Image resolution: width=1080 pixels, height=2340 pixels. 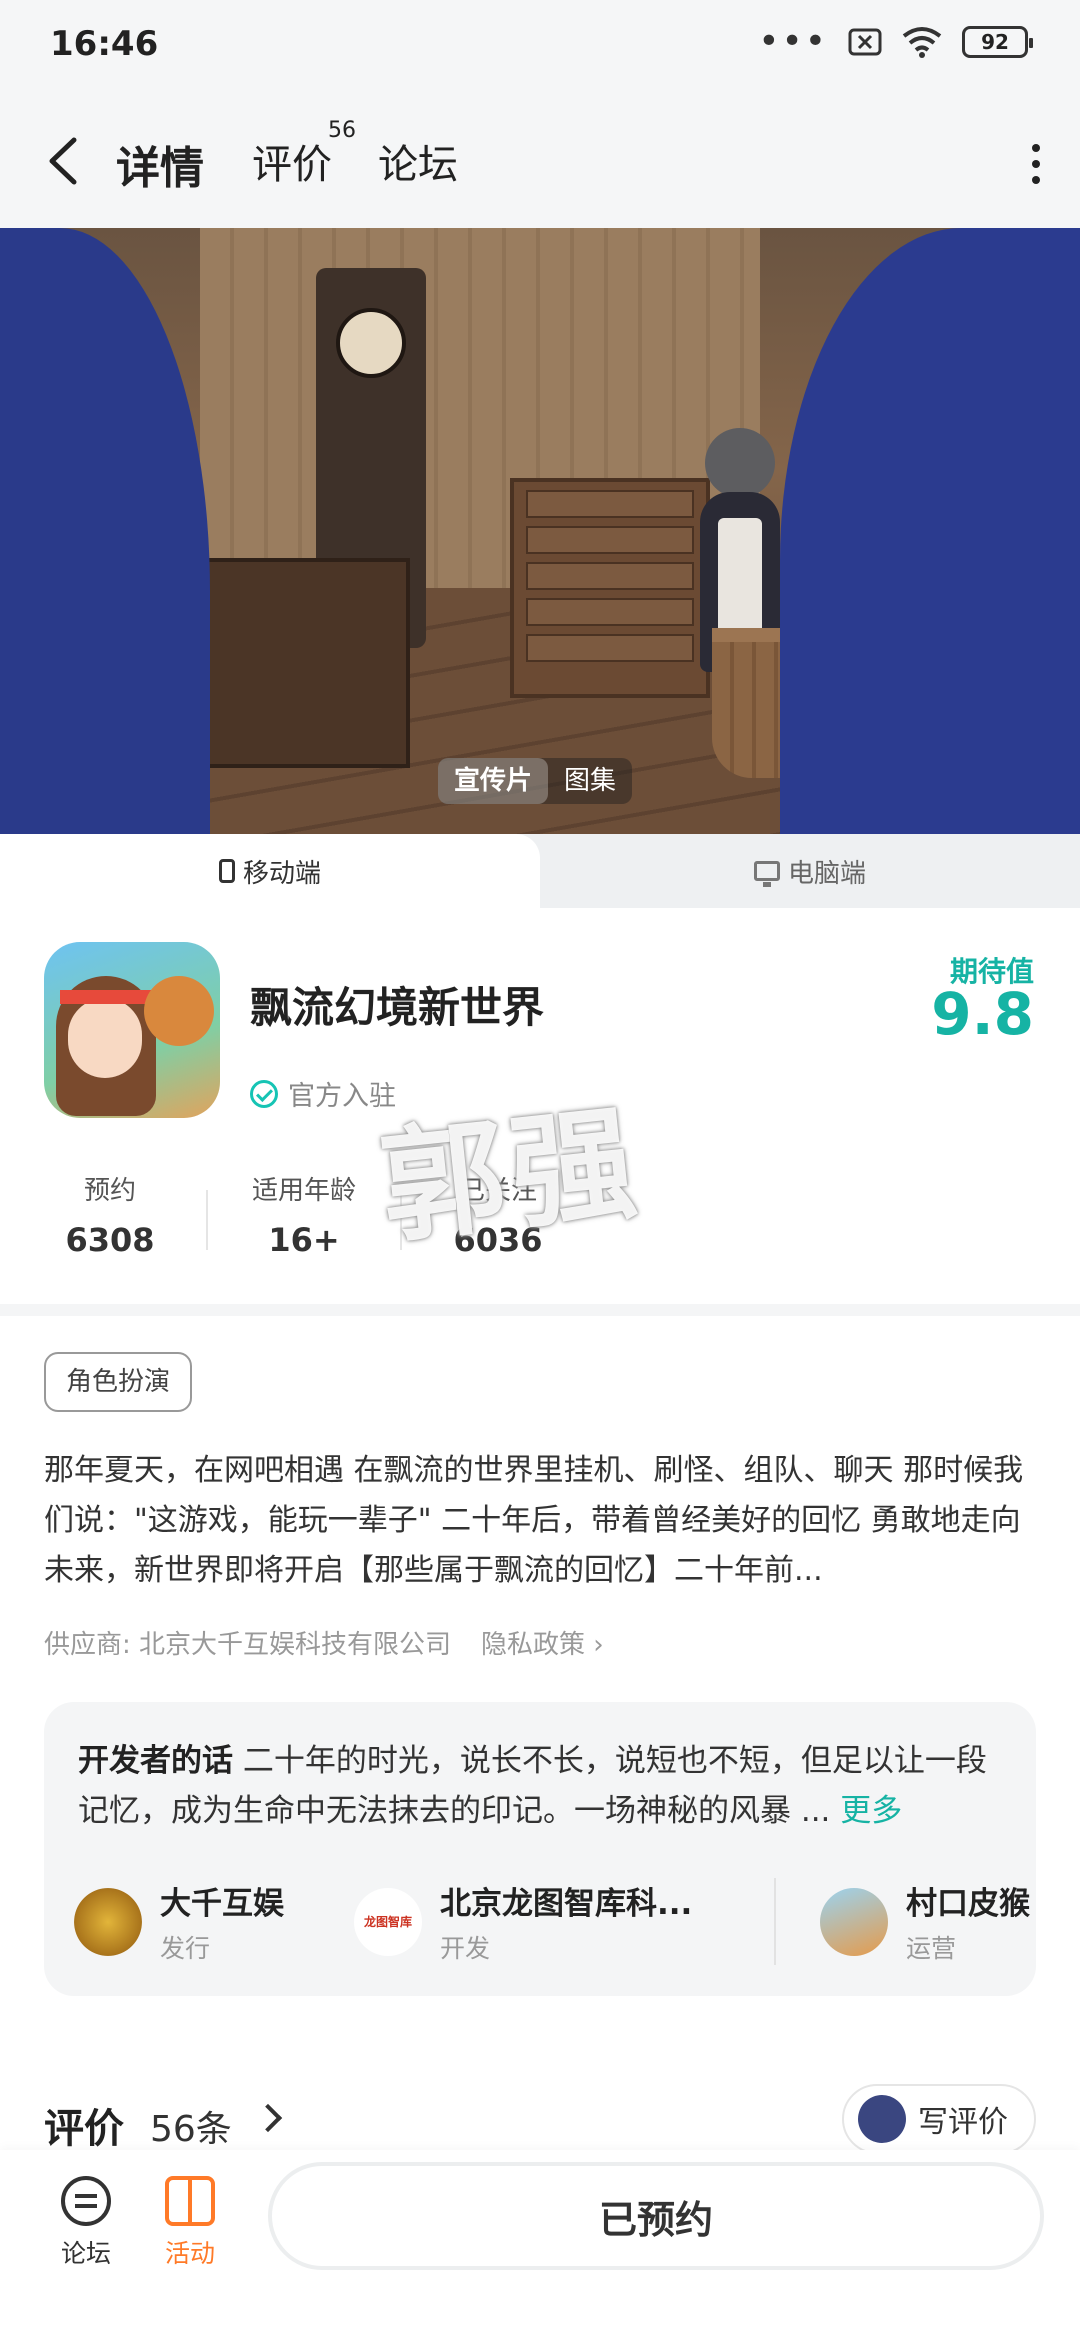 I want to click on stat-label: 适用年龄, so click(x=303, y=1191).